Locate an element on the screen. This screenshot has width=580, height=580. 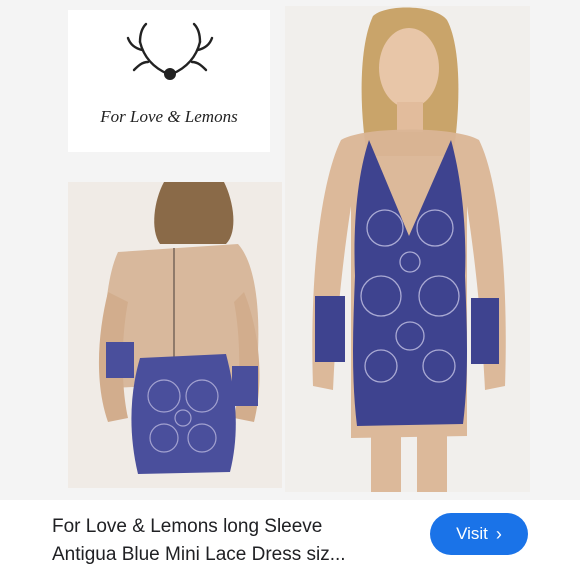
brand-logo: For Love & Lemons is located at coordinates (169, 81).